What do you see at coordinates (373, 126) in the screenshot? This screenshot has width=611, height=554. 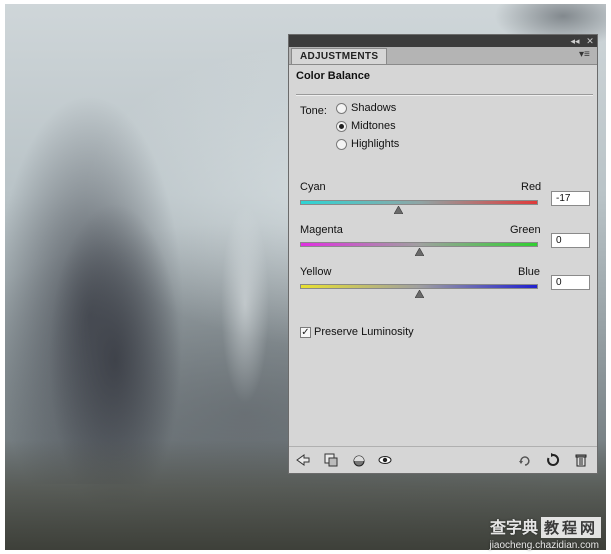 I see `radio-label: Midtones` at bounding box center [373, 126].